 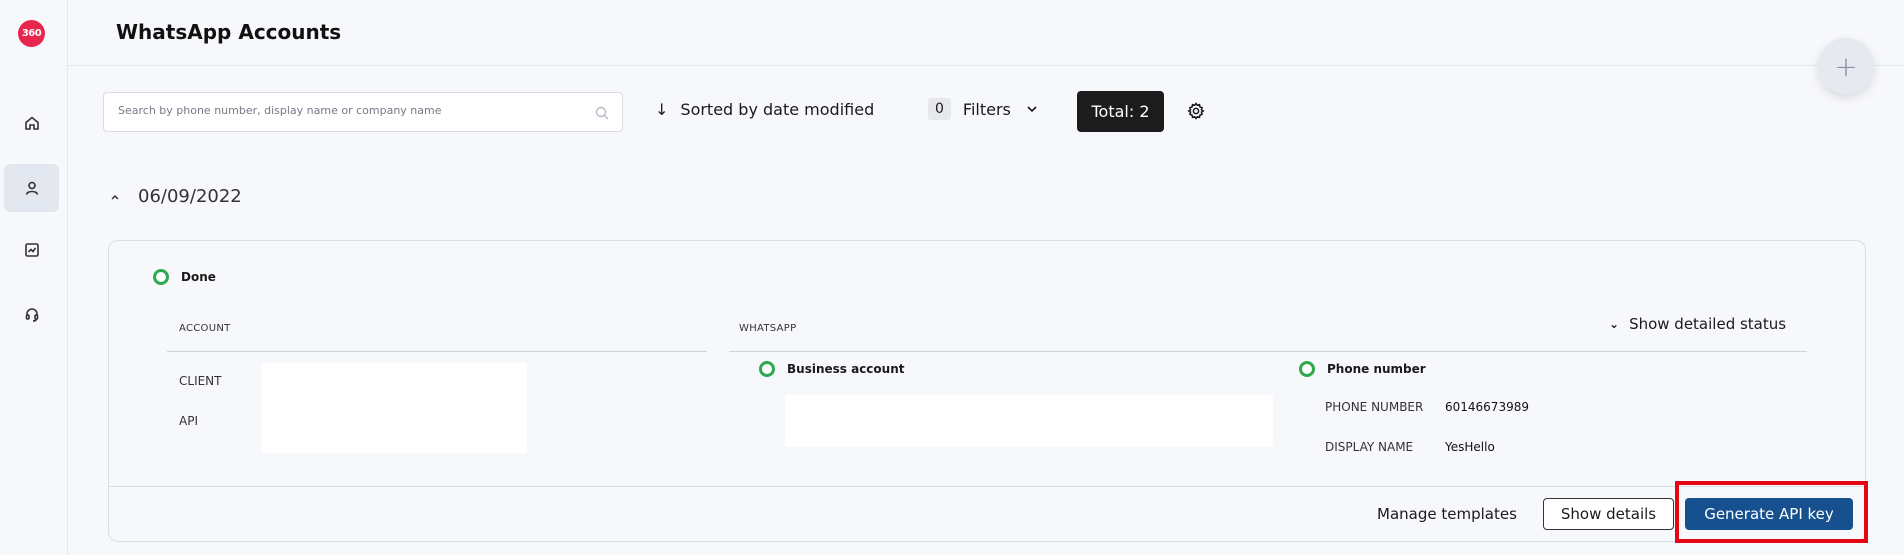 I want to click on search-icon, so click(x=602, y=113).